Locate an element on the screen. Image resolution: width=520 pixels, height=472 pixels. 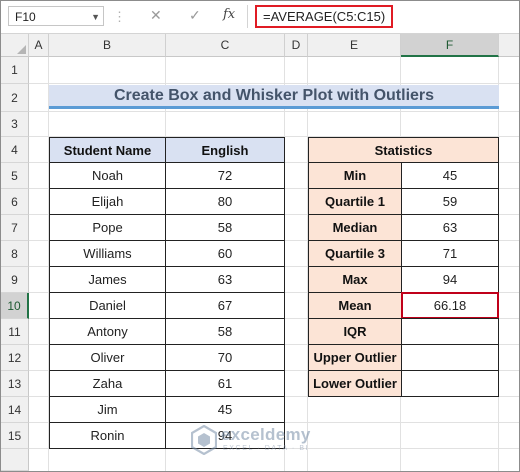
drag-handle-icon: ⋮ is located at coordinates (119, 17).